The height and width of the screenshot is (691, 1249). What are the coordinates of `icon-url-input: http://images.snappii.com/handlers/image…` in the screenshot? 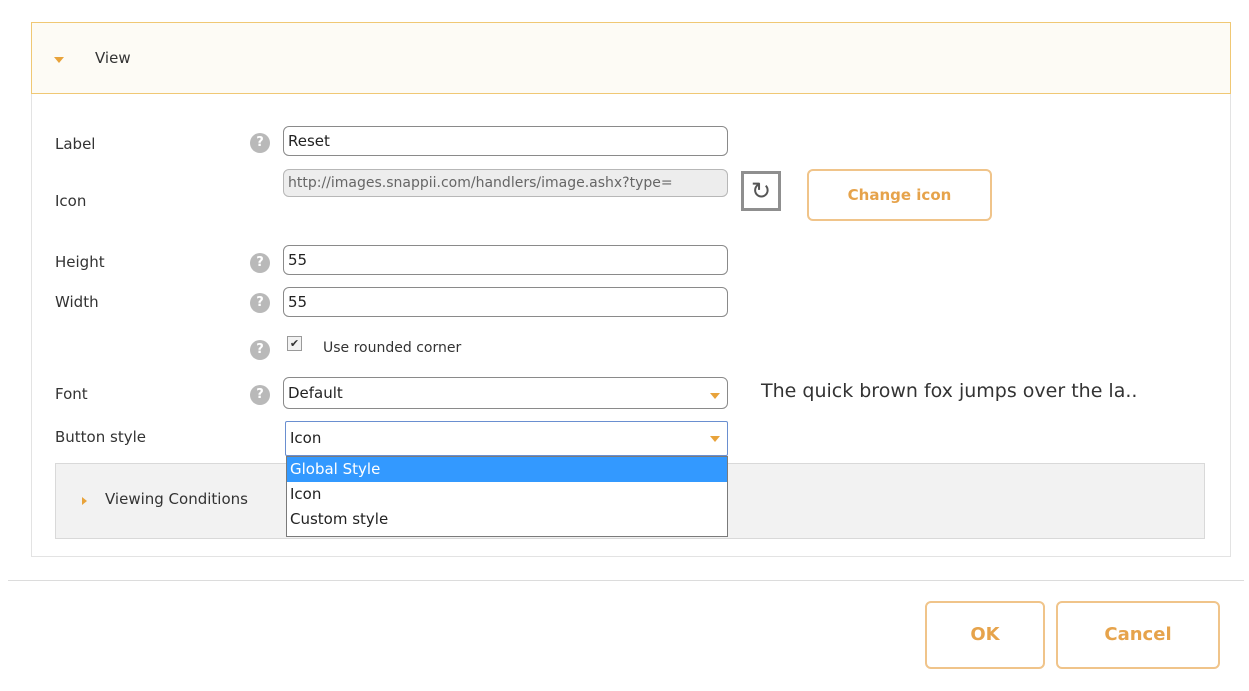 It's located at (505, 183).